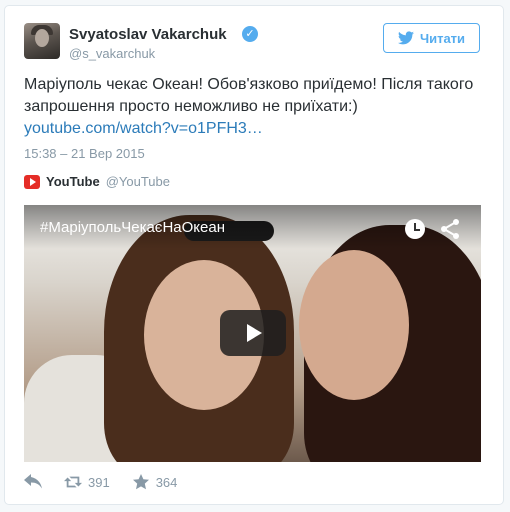 The width and height of the screenshot is (510, 512). I want to click on reply-button, so click(33, 482).